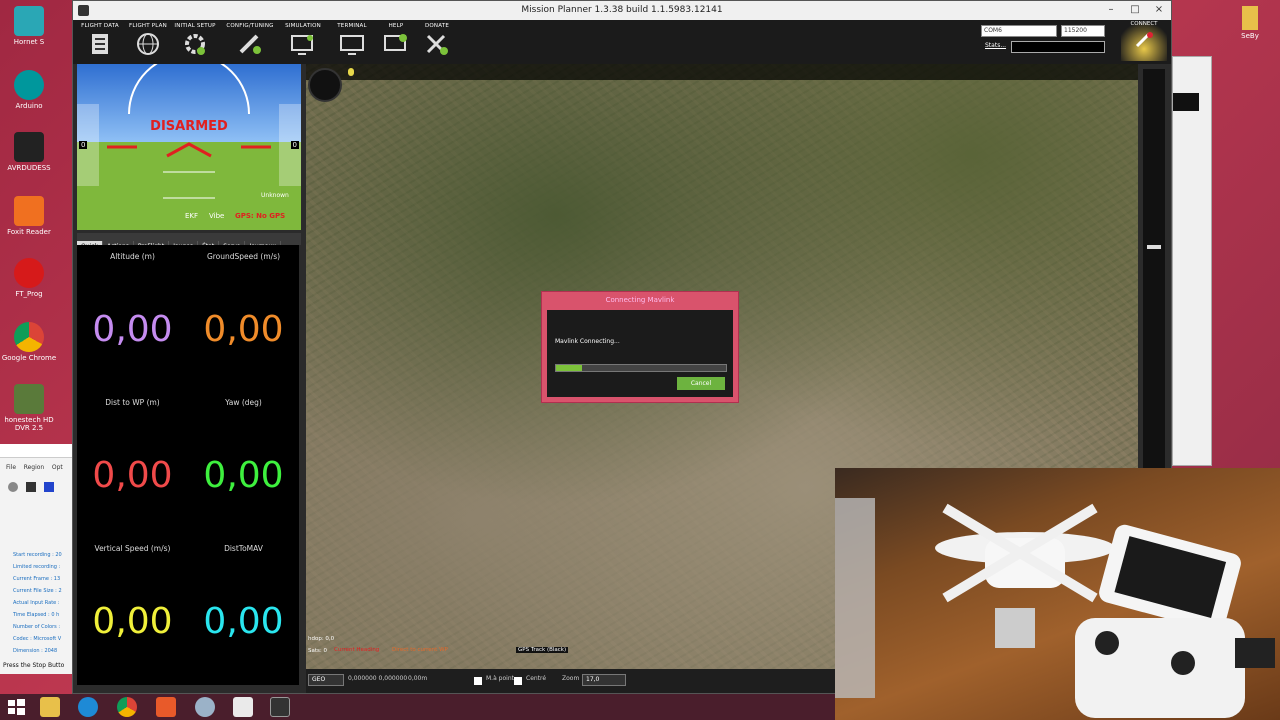 Image resolution: width=1280 pixels, height=720 pixels. I want to click on desktop-icon-hornet: Hornet S, so click(29, 26).